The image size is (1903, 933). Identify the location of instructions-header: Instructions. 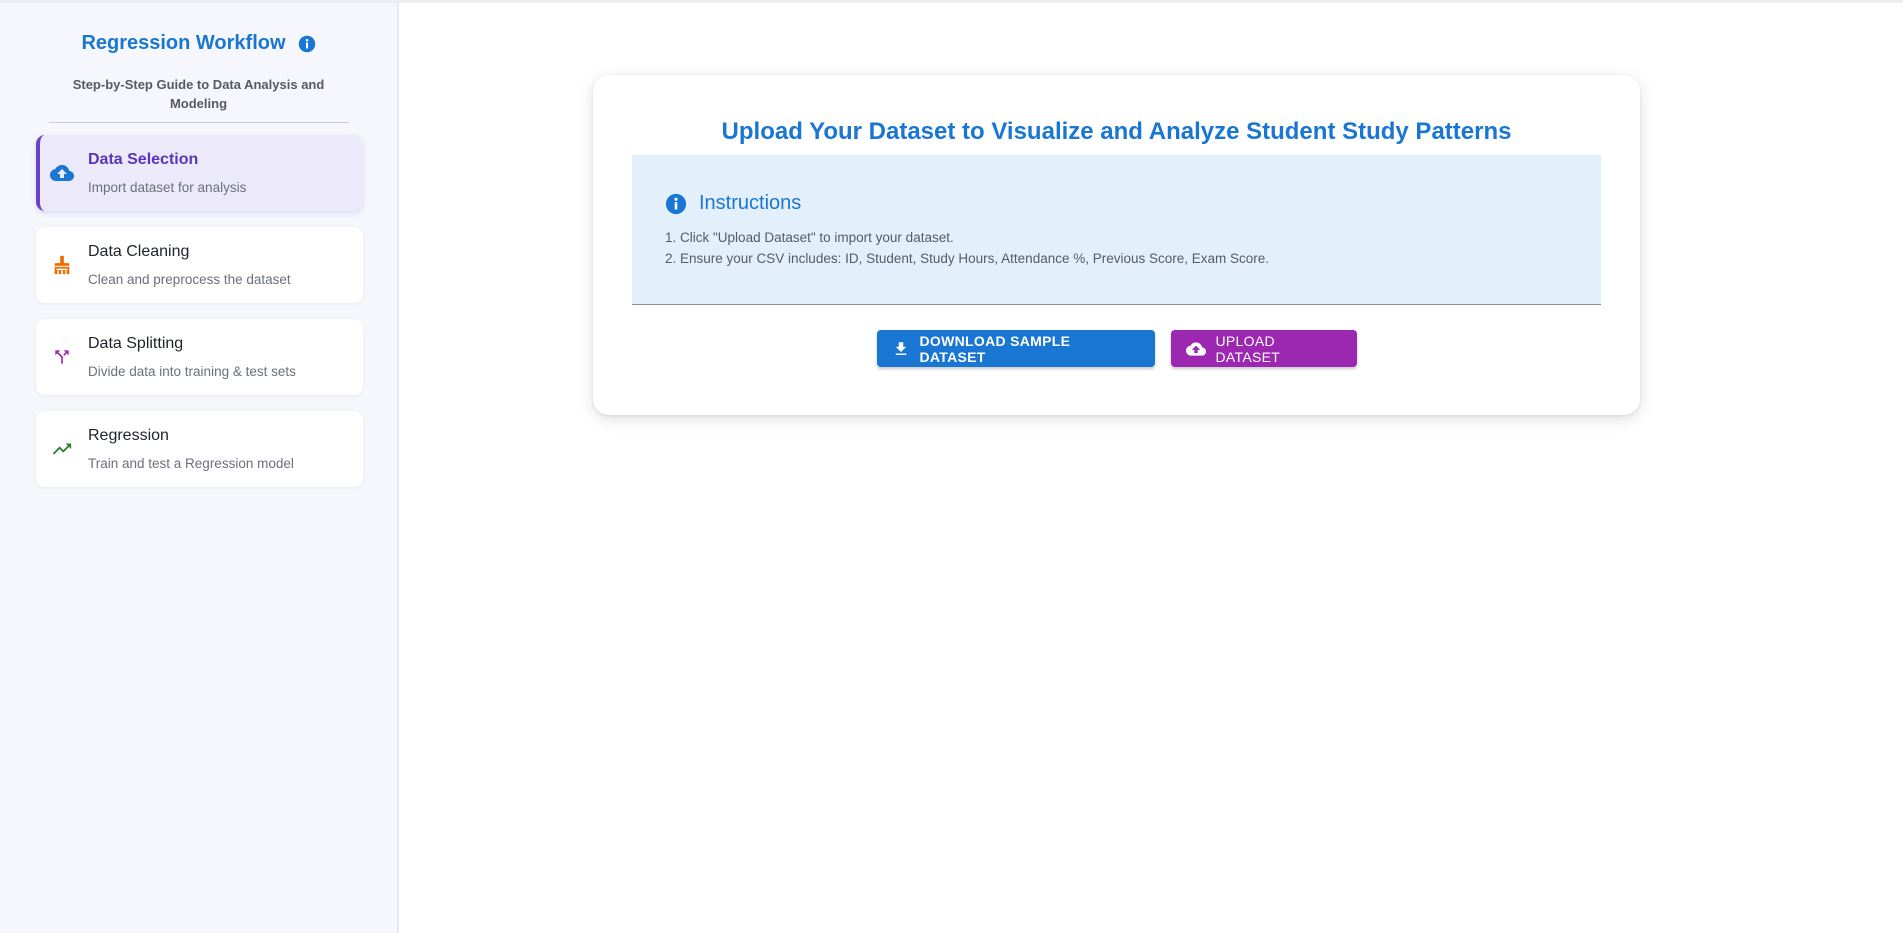
(733, 203).